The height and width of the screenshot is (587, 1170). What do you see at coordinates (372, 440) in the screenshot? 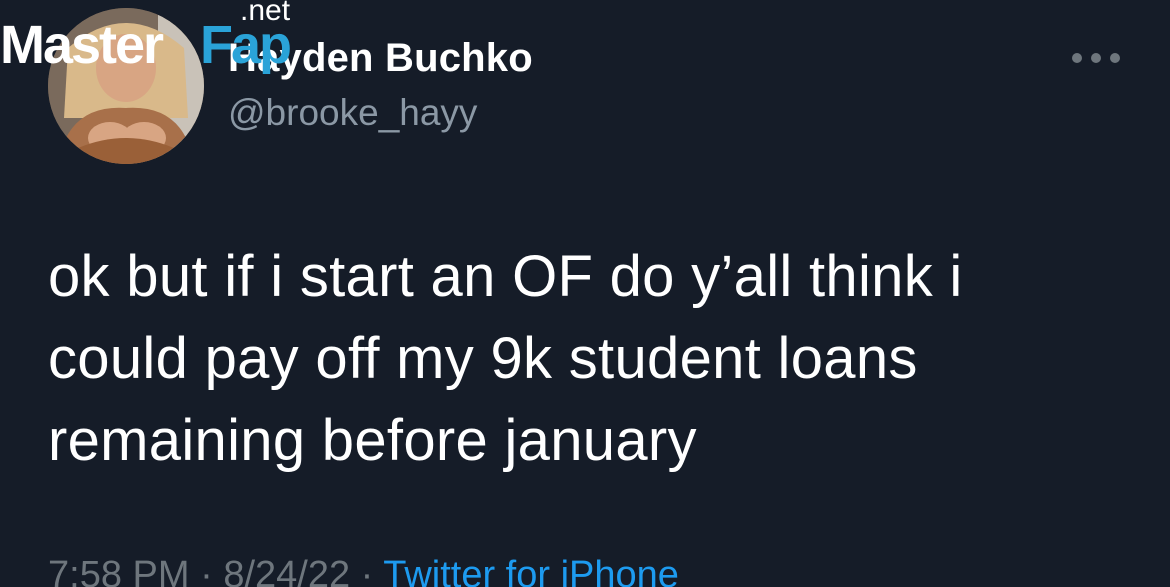
I see `tweet-text-line: remaining before january` at bounding box center [372, 440].